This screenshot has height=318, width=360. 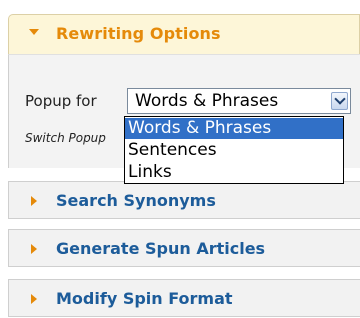 I want to click on dropdown-option-words-phrases: Words & Phrases, so click(x=234, y=128).